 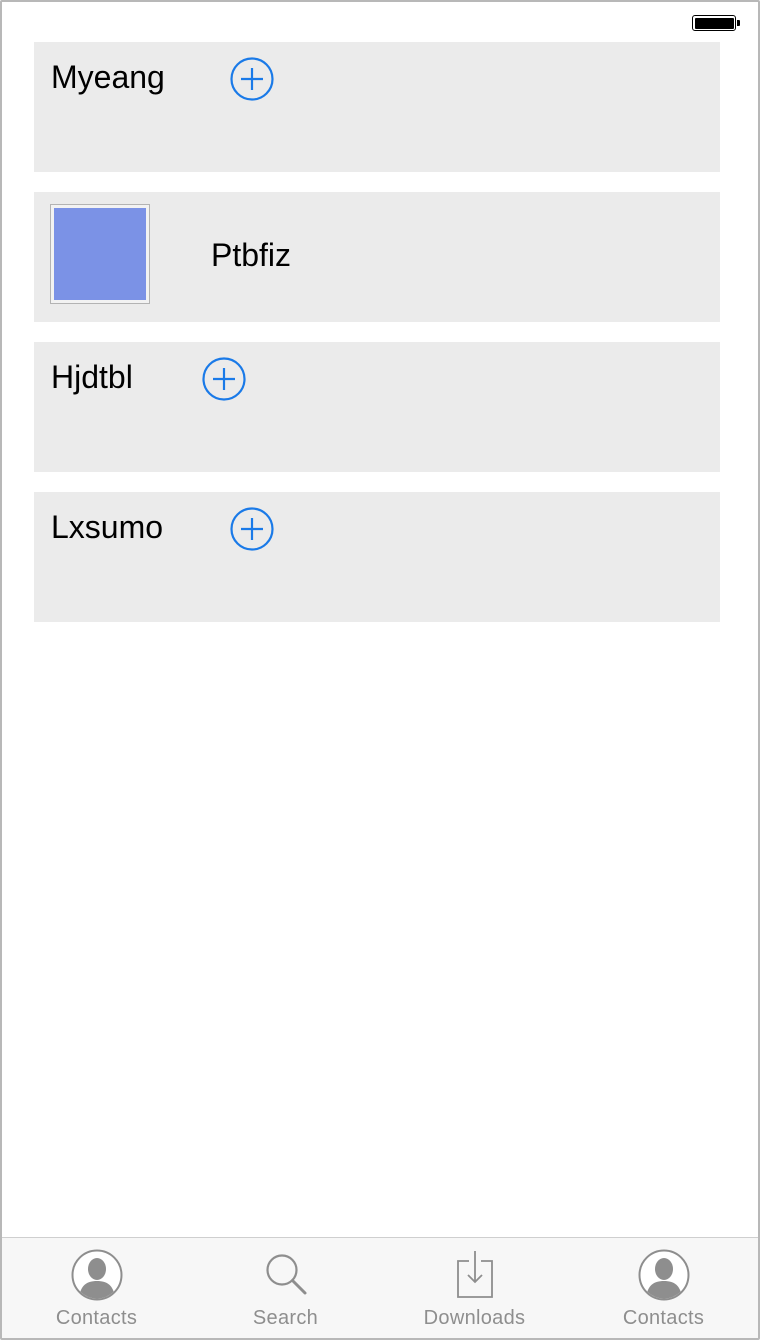 I want to click on thumbnail-image, so click(x=100, y=254).